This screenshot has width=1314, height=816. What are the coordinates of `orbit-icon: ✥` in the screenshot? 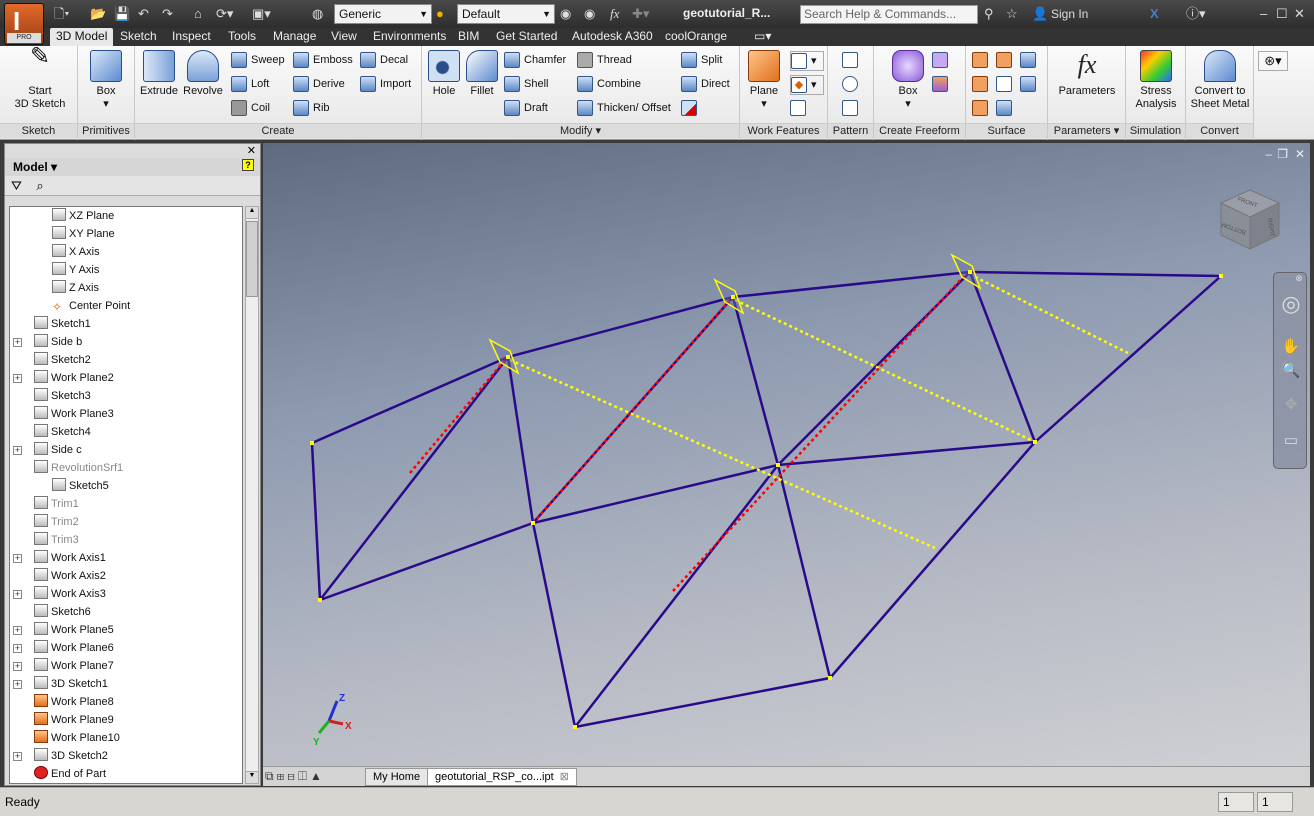 It's located at (1291, 404).